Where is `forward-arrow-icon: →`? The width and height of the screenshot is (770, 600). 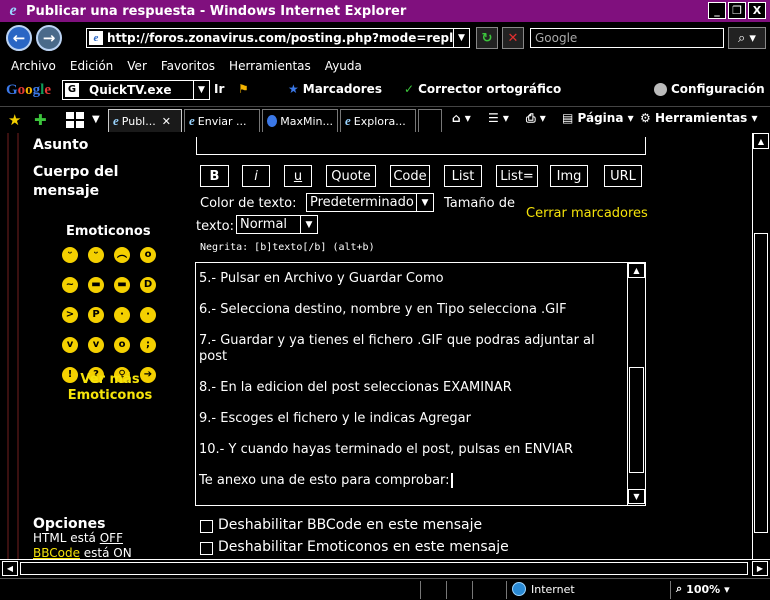
forward-arrow-icon: → is located at coordinates (49, 38).